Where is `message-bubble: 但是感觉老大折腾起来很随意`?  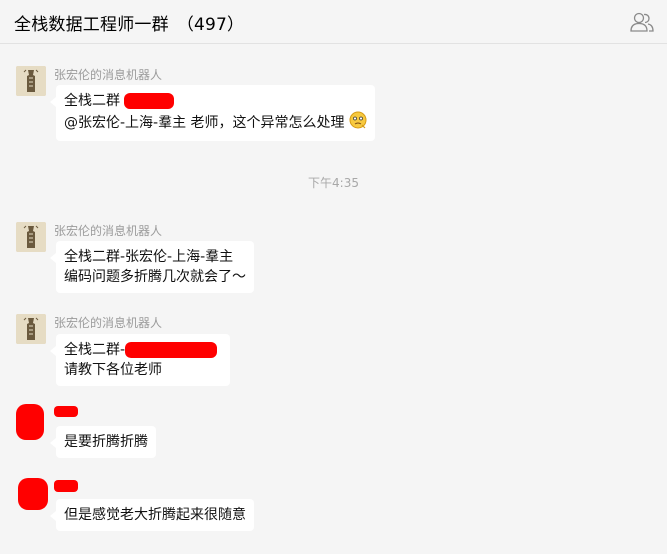
message-bubble: 但是感觉老大折腾起来很随意 is located at coordinates (152, 515).